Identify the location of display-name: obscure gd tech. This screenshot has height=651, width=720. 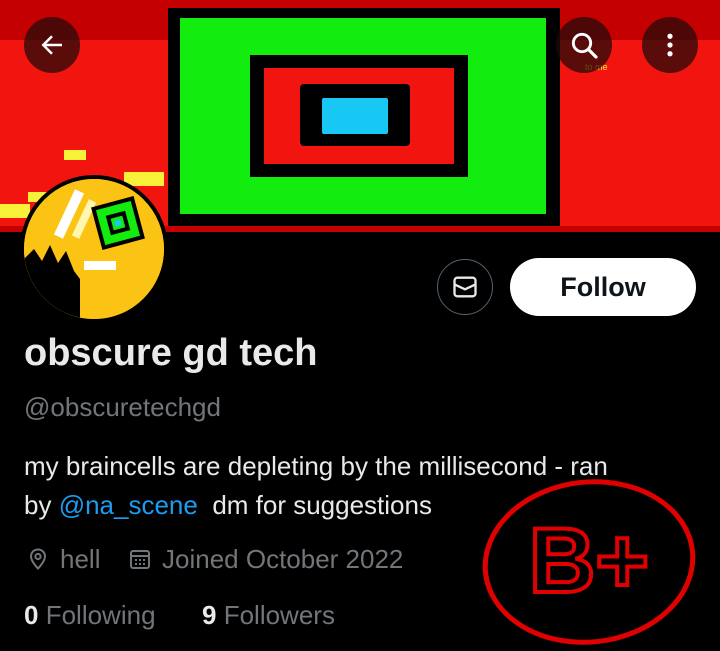
(171, 353).